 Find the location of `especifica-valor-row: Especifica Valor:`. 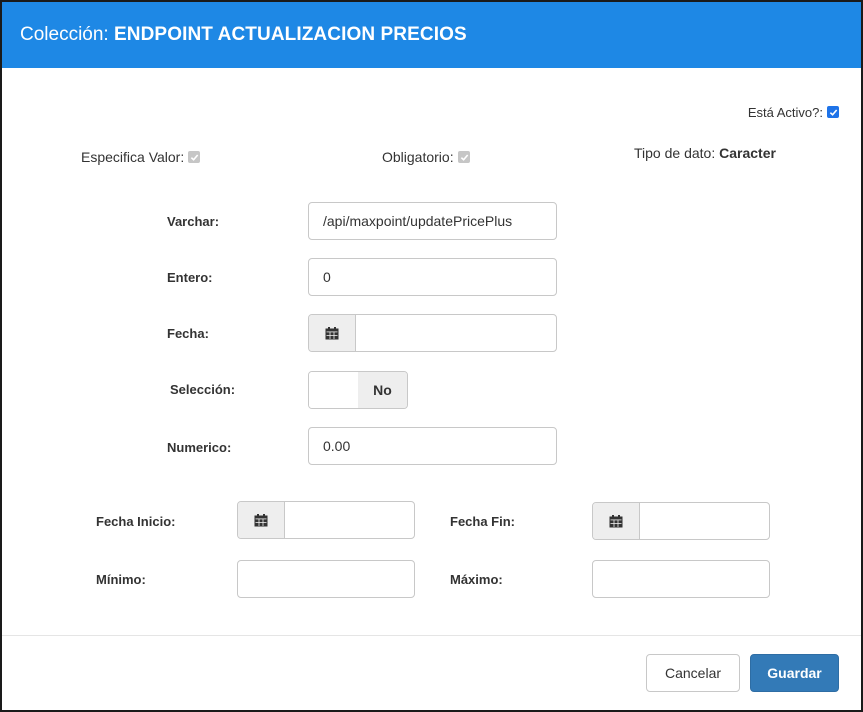

especifica-valor-row: Especifica Valor: is located at coordinates (141, 157).